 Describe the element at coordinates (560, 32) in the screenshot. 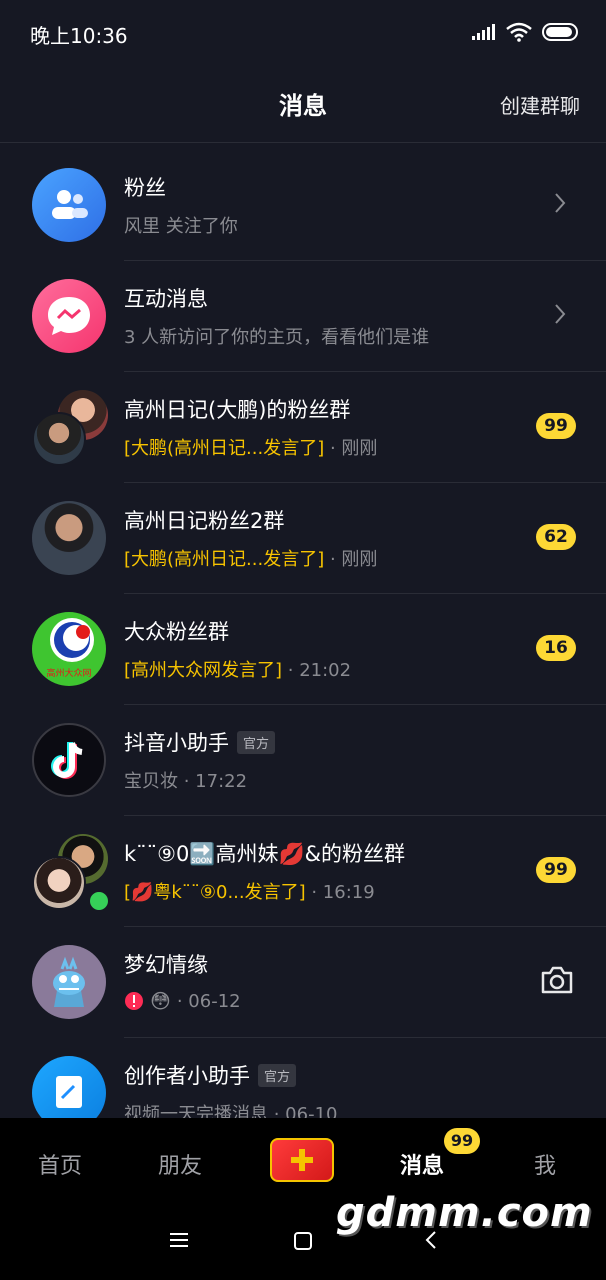

I see `battery-icon` at that location.